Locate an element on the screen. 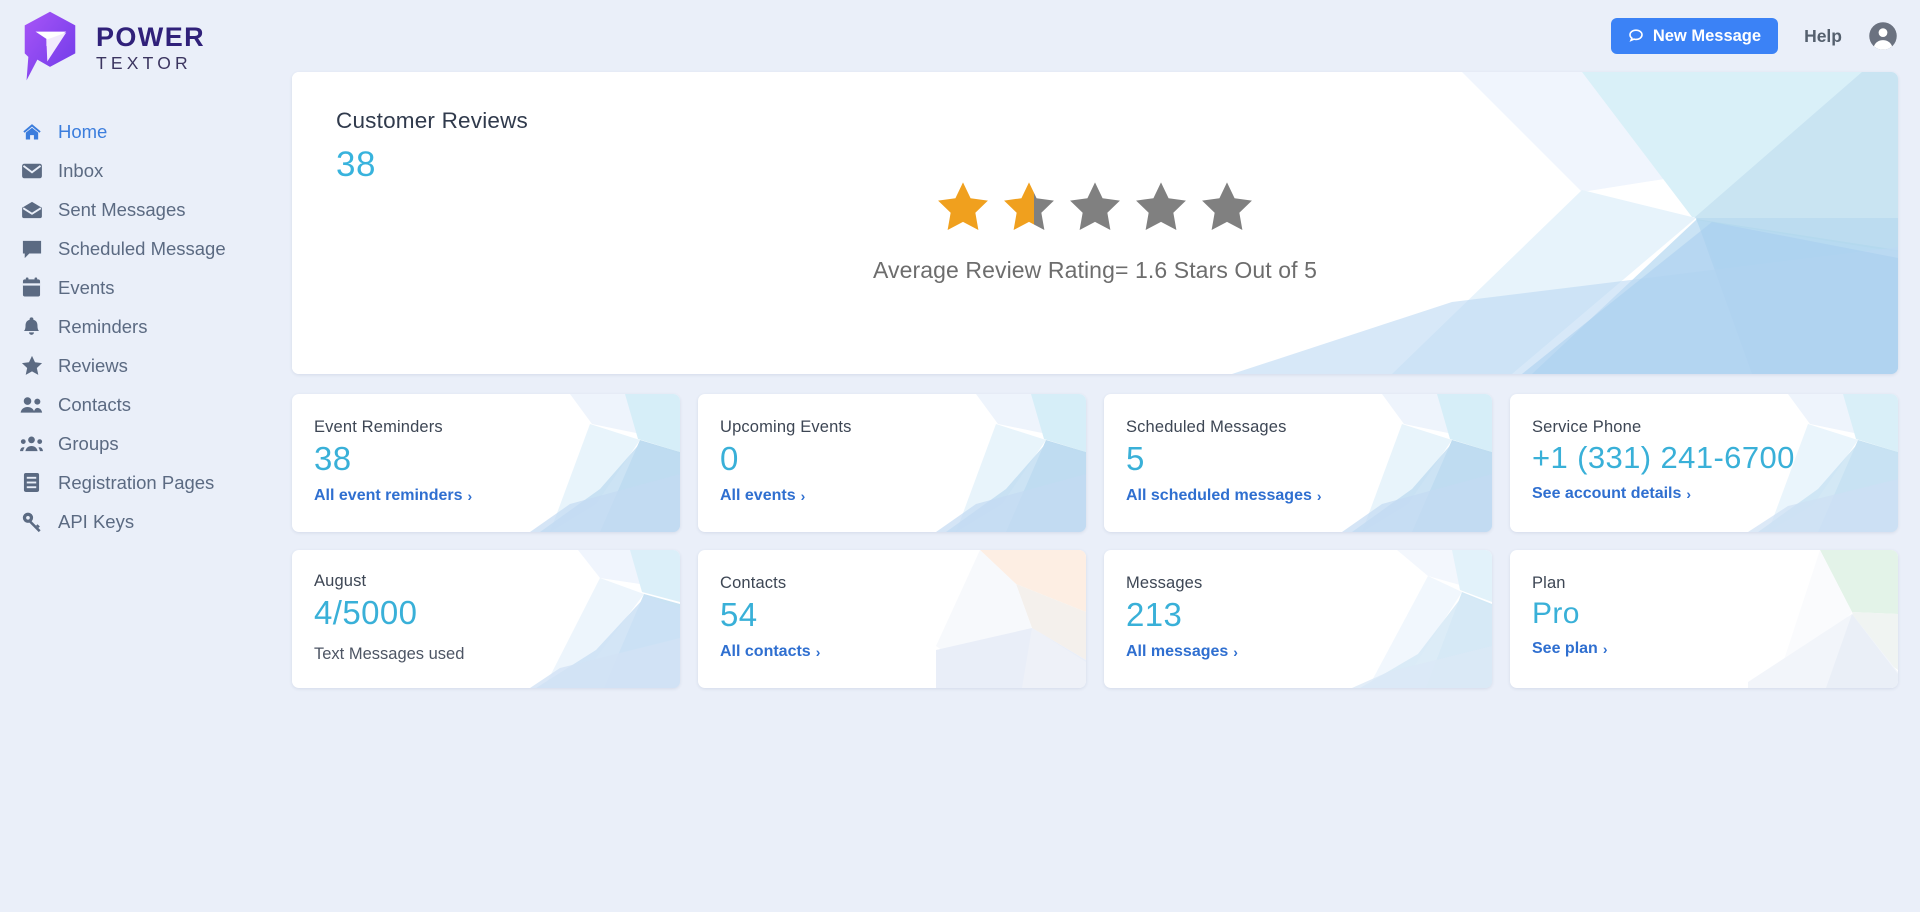 The image size is (1920, 912). envelope-icon is located at coordinates (31, 170).